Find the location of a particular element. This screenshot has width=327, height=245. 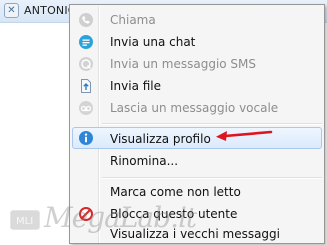

menu-item-label: Lascia un messaggio vocale is located at coordinates (194, 108).